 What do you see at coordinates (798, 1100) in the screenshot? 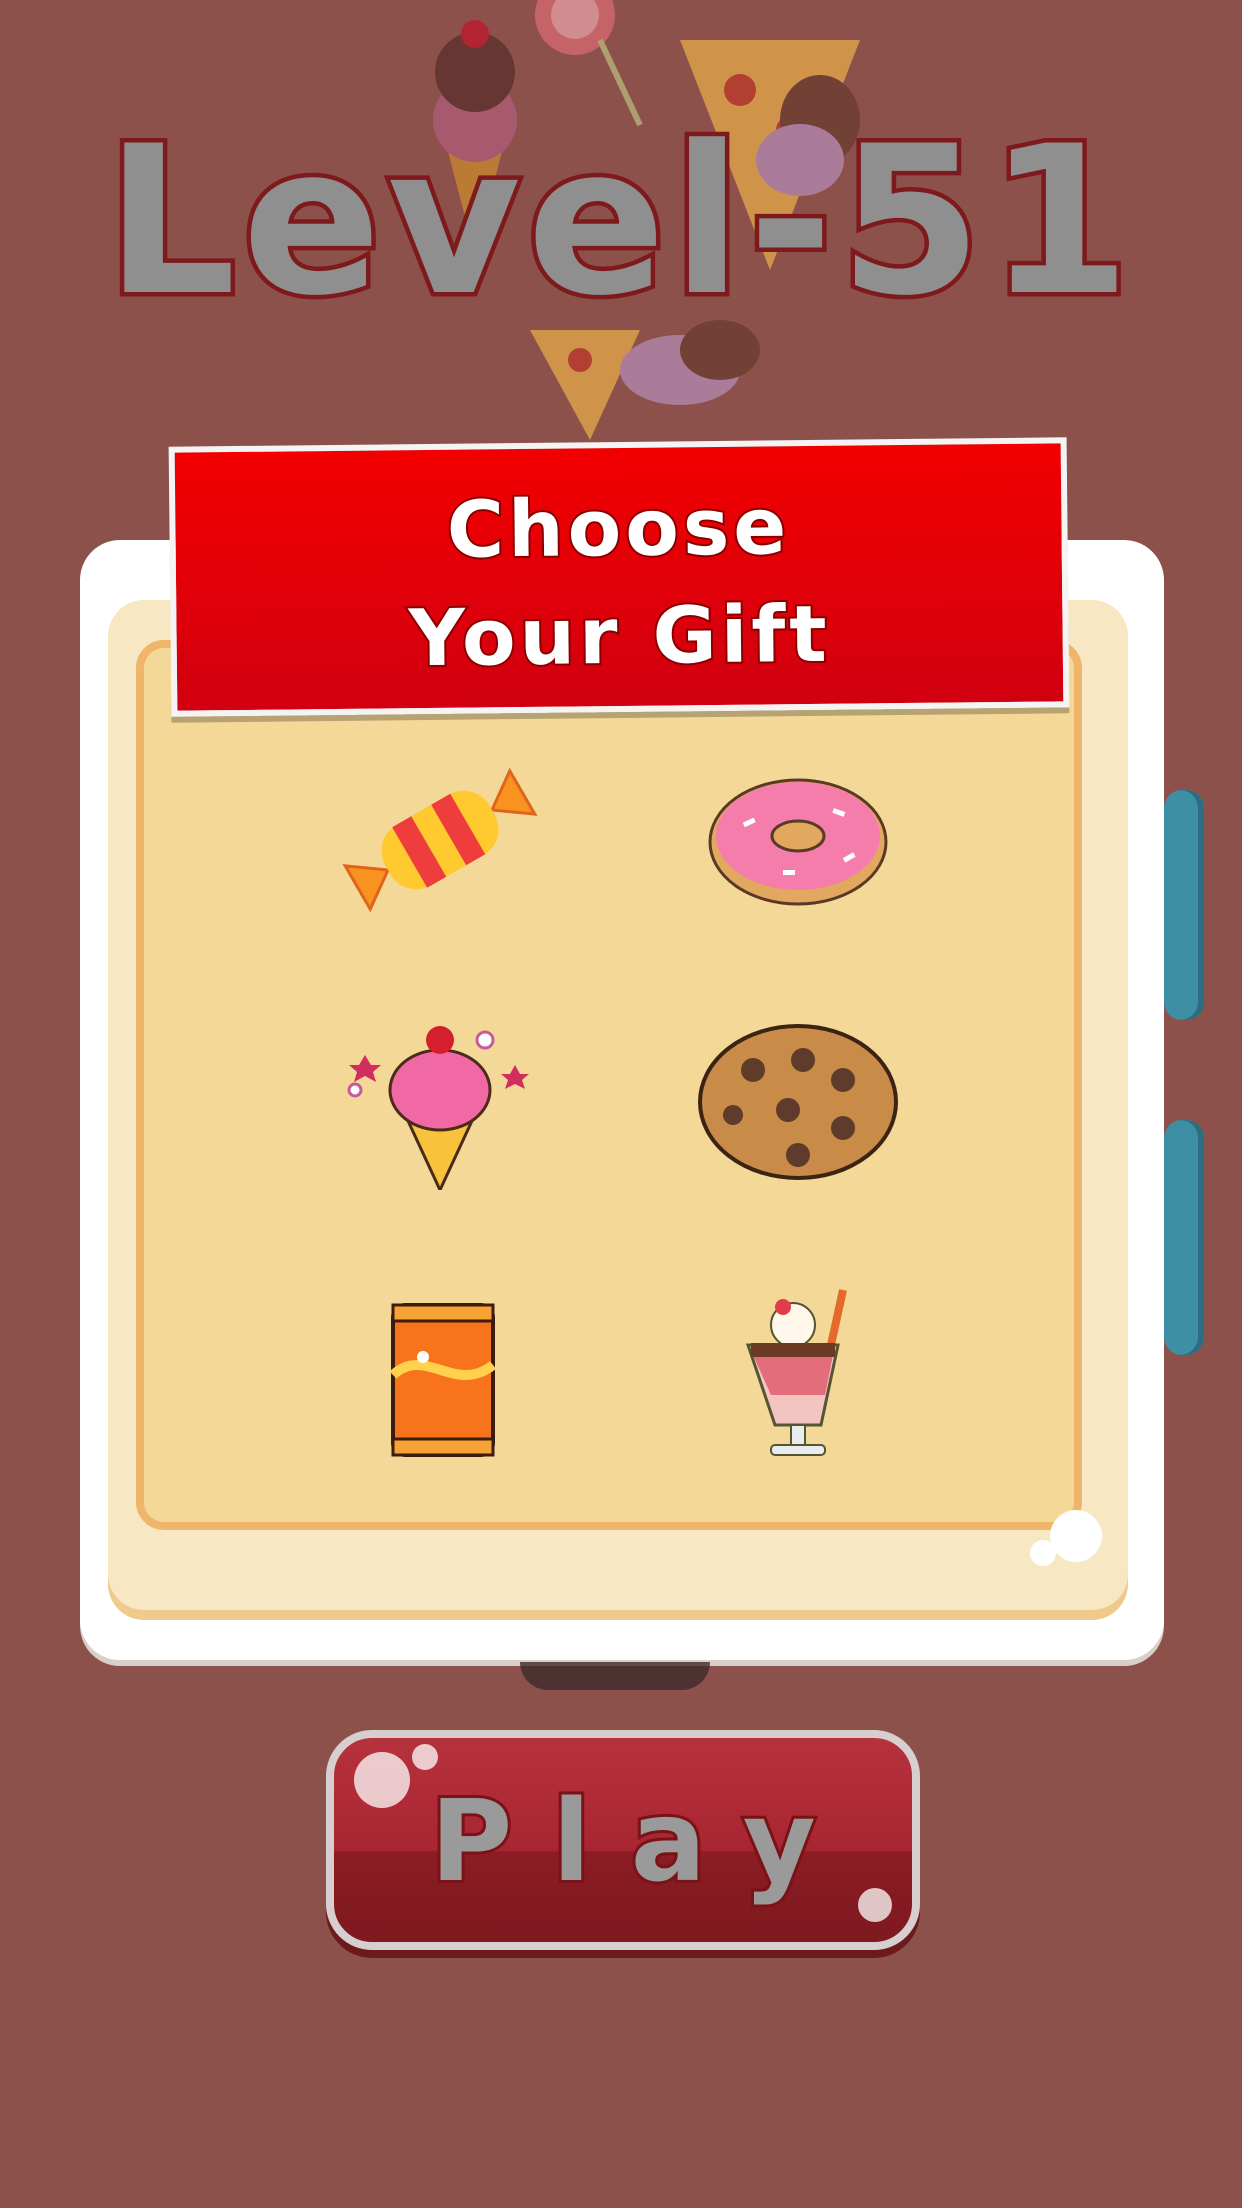
I see `cookie-icon` at bounding box center [798, 1100].